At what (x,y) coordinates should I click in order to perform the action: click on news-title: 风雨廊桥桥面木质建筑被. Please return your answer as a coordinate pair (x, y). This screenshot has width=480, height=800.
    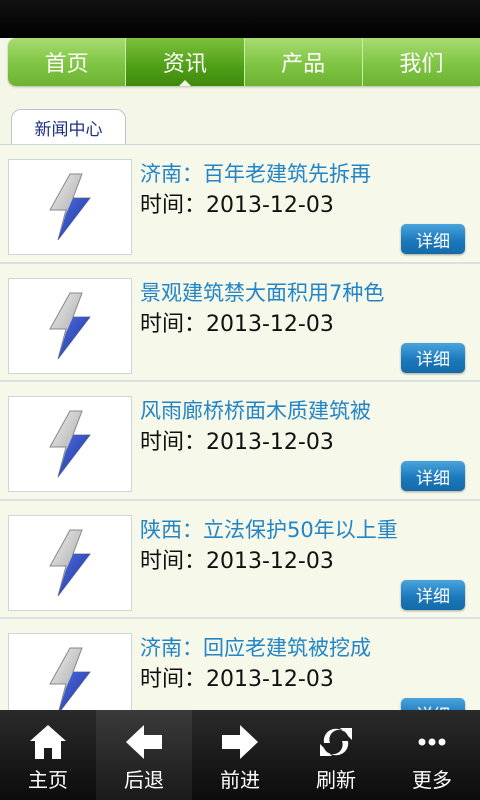
    Looking at the image, I should click on (255, 410).